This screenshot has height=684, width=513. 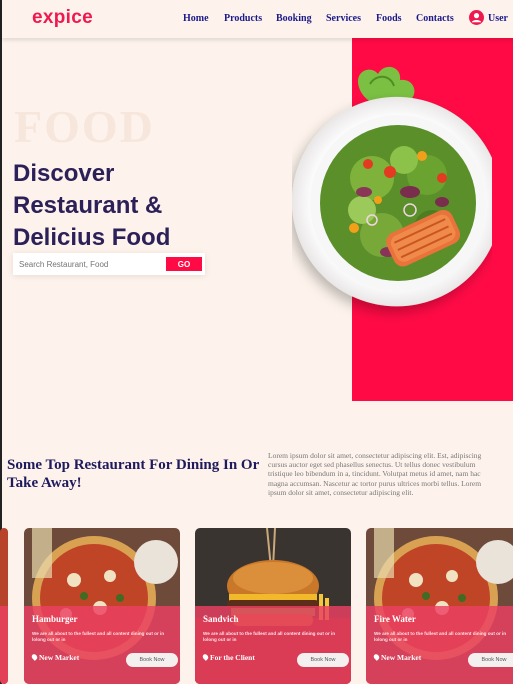 I want to click on go-button: GO, so click(x=184, y=264).